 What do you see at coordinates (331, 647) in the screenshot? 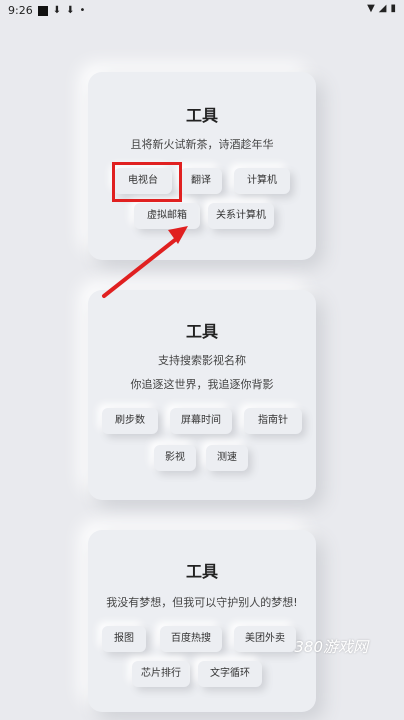
I see `watermark-text: 380游戏网` at bounding box center [331, 647].